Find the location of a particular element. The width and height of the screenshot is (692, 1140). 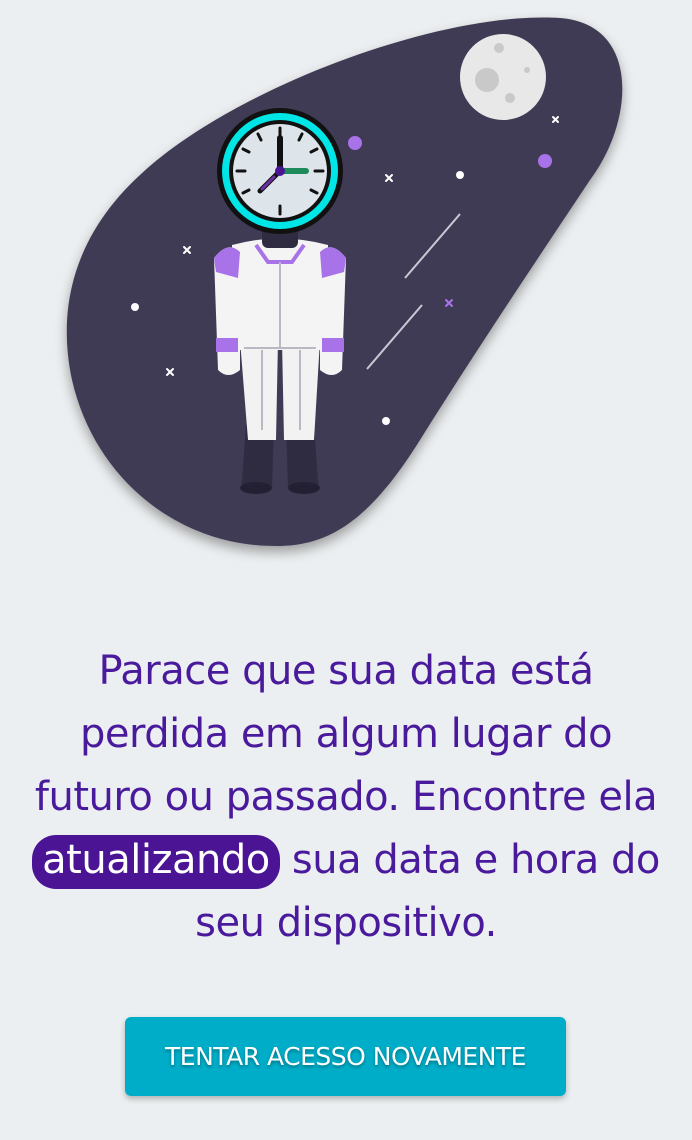

moon-icon is located at coordinates (503, 77).